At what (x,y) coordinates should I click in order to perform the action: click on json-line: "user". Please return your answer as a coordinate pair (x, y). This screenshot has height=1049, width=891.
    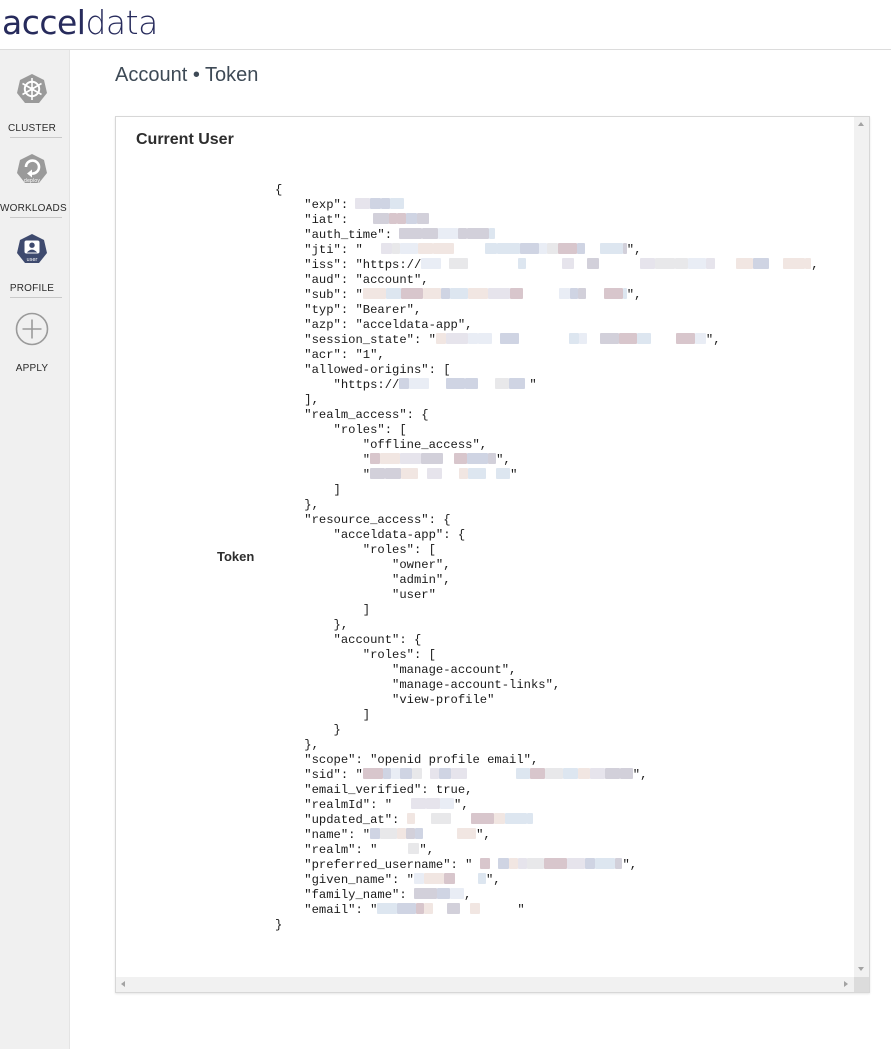
    Looking at the image, I should click on (355, 595).